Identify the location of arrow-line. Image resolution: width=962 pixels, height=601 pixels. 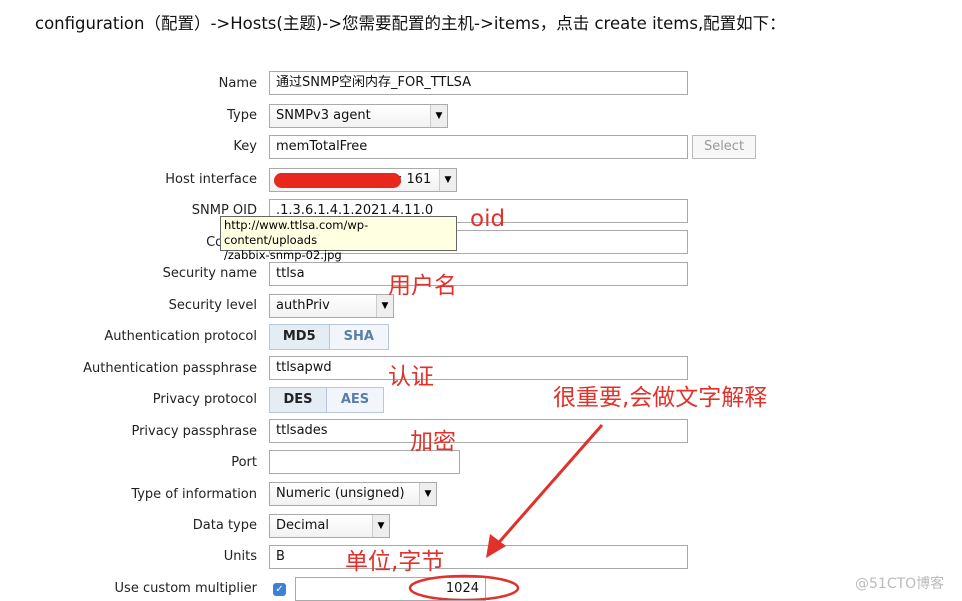
(548, 486).